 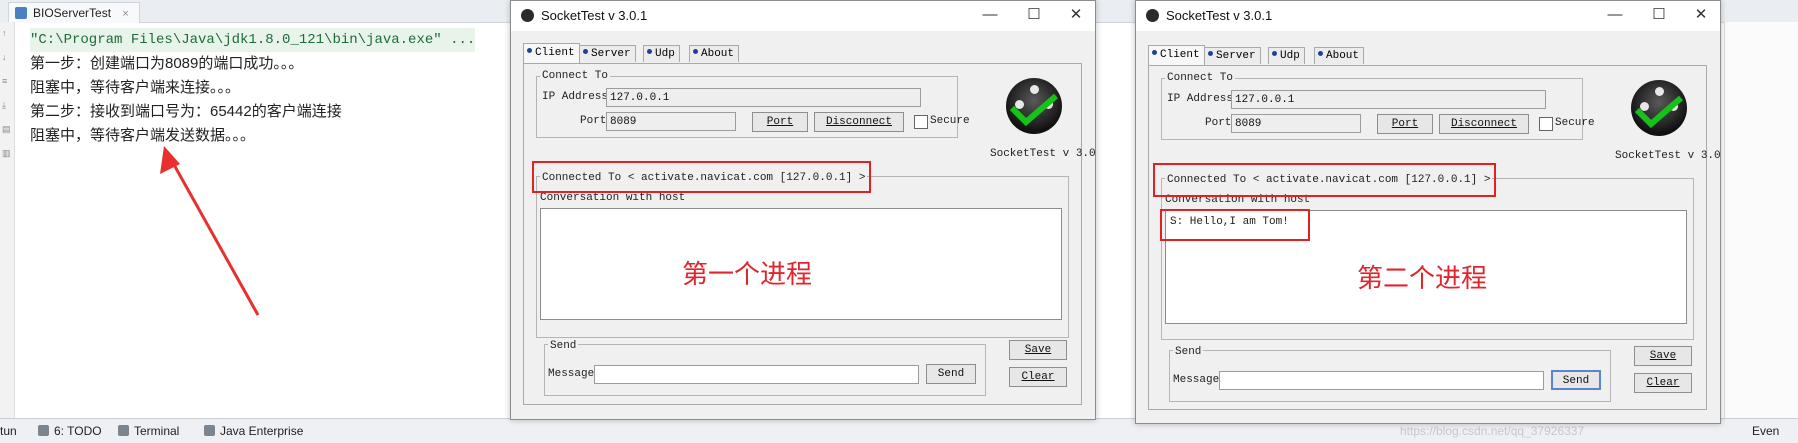 What do you see at coordinates (186, 111) in the screenshot?
I see `console-line: 第二步：接收到端口号为：65442的客户端连接` at bounding box center [186, 111].